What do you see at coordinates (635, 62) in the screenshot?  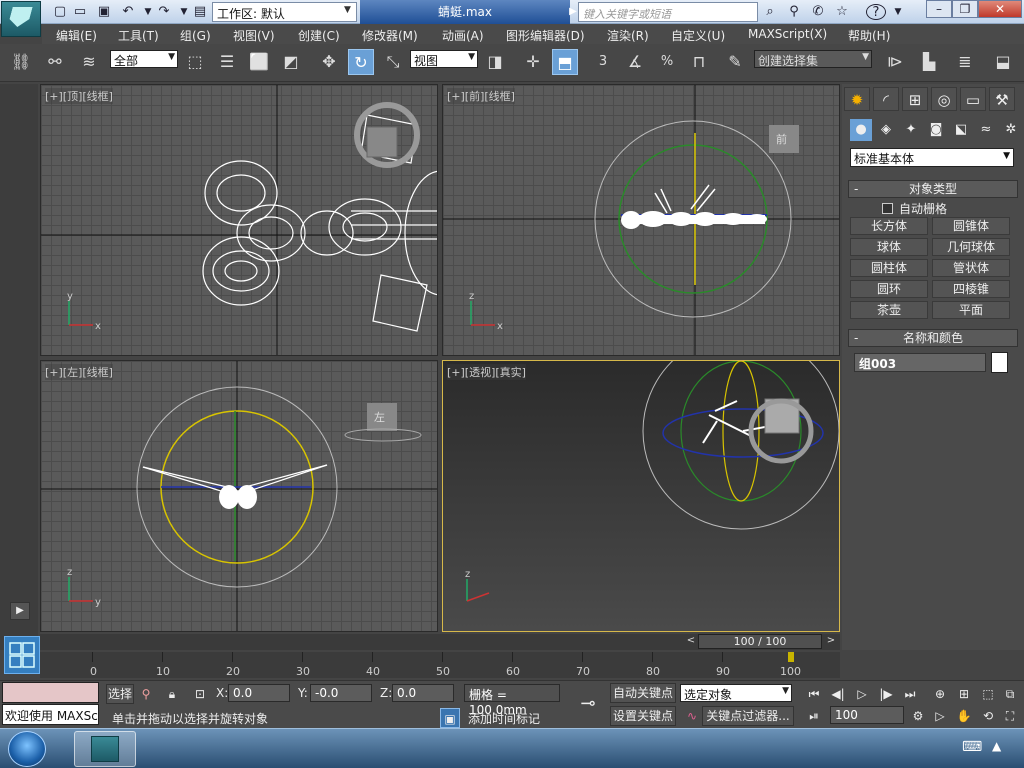 I see `angle-snap-icon: ∡` at bounding box center [635, 62].